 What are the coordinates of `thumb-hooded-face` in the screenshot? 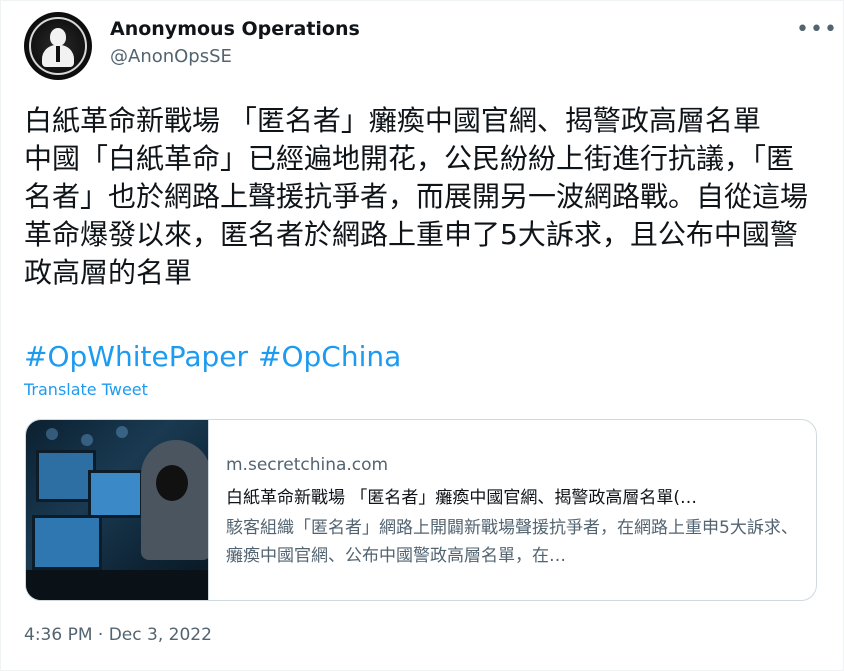 It's located at (172, 483).